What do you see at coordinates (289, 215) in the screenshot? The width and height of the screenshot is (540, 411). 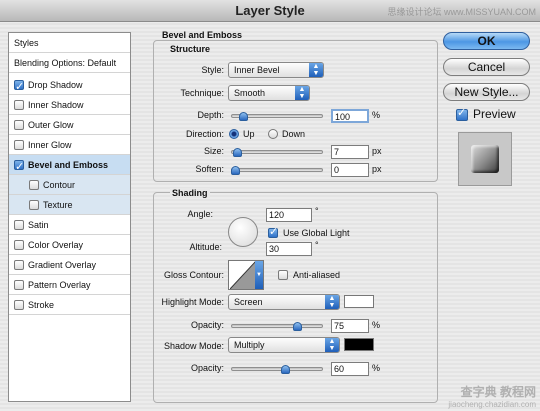 I see `angle-input: 120` at bounding box center [289, 215].